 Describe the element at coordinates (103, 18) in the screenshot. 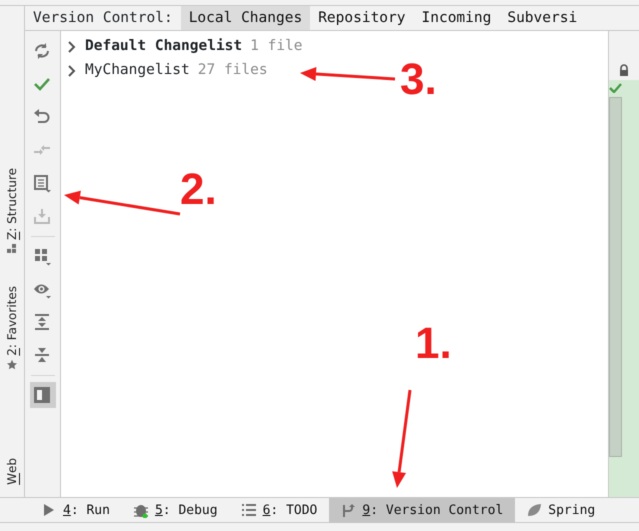

I see `tool-window-title: Version Control:` at that location.